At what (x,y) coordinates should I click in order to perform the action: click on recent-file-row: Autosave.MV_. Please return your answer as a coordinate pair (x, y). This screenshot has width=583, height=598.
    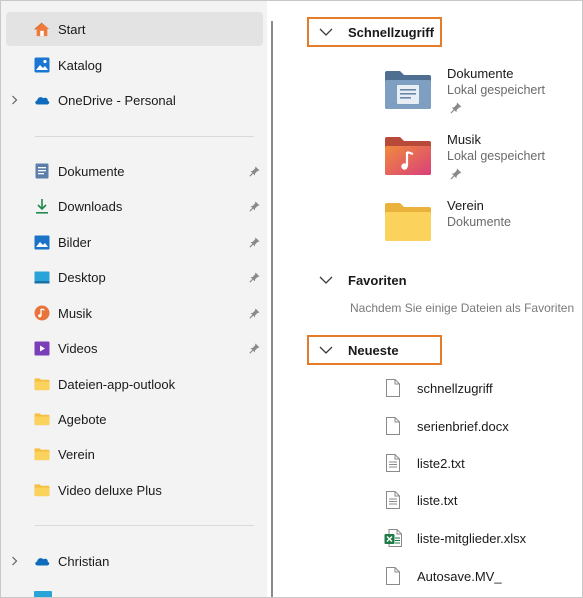
    Looking at the image, I should click on (483, 576).